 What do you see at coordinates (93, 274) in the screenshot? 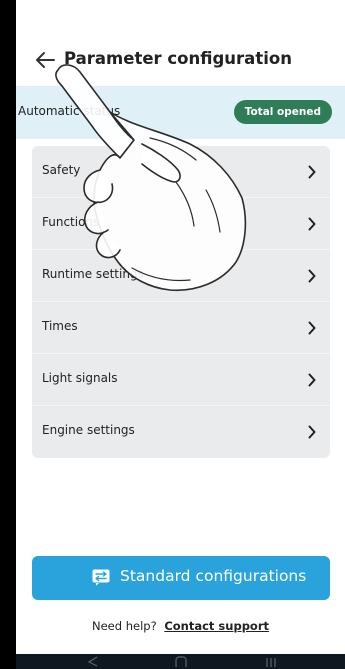
I see `menu-item-label: Runtime settings` at bounding box center [93, 274].